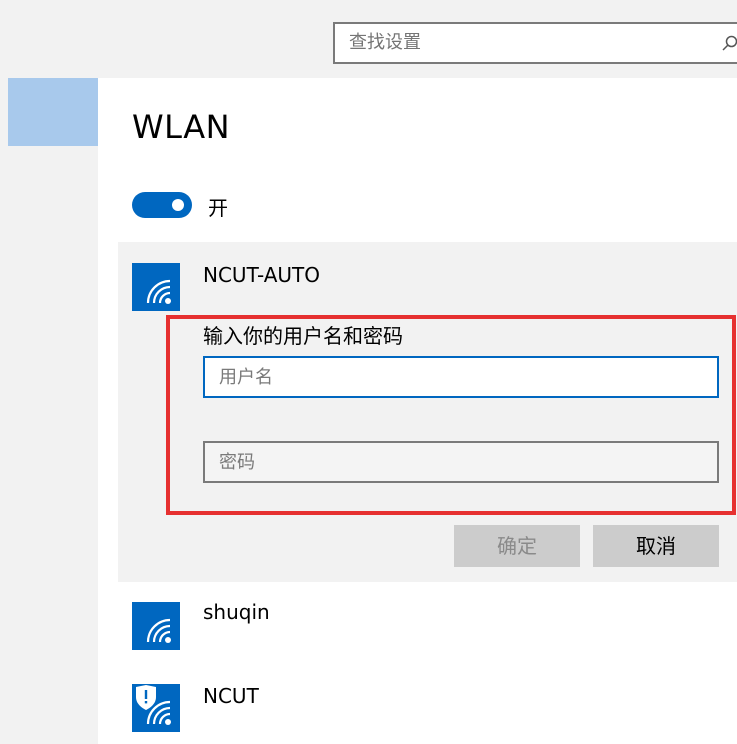 The height and width of the screenshot is (744, 737). What do you see at coordinates (303, 336) in the screenshot?
I see `auth-prompt: 输入你的用户名和密码` at bounding box center [303, 336].